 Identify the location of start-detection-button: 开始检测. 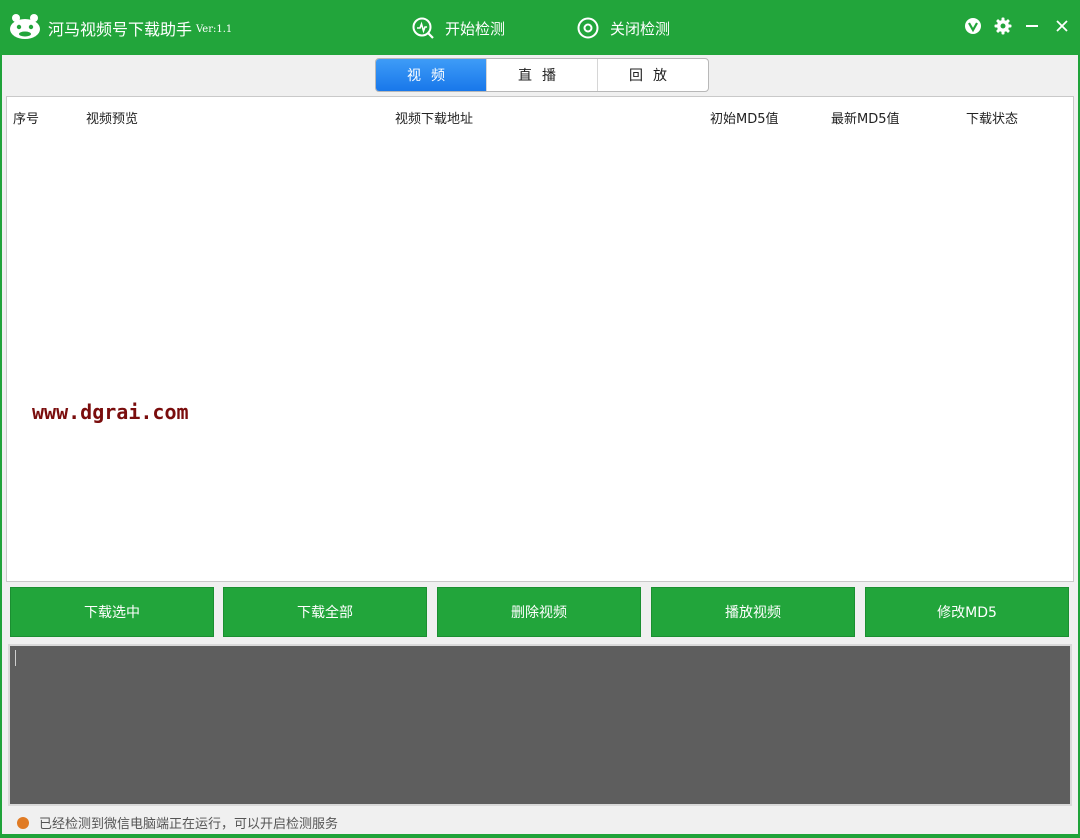
(458, 28).